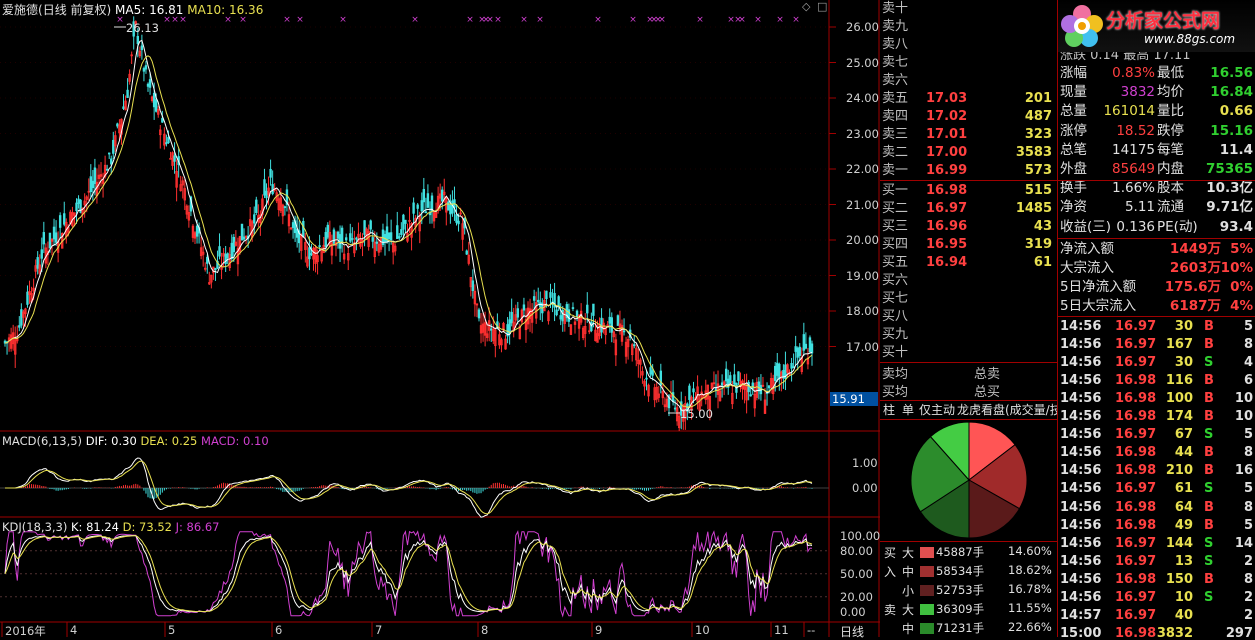 Image resolution: width=1255 pixels, height=640 pixels. I want to click on tick-row: 14:56 16.97 61 S 5, so click(1156, 489).